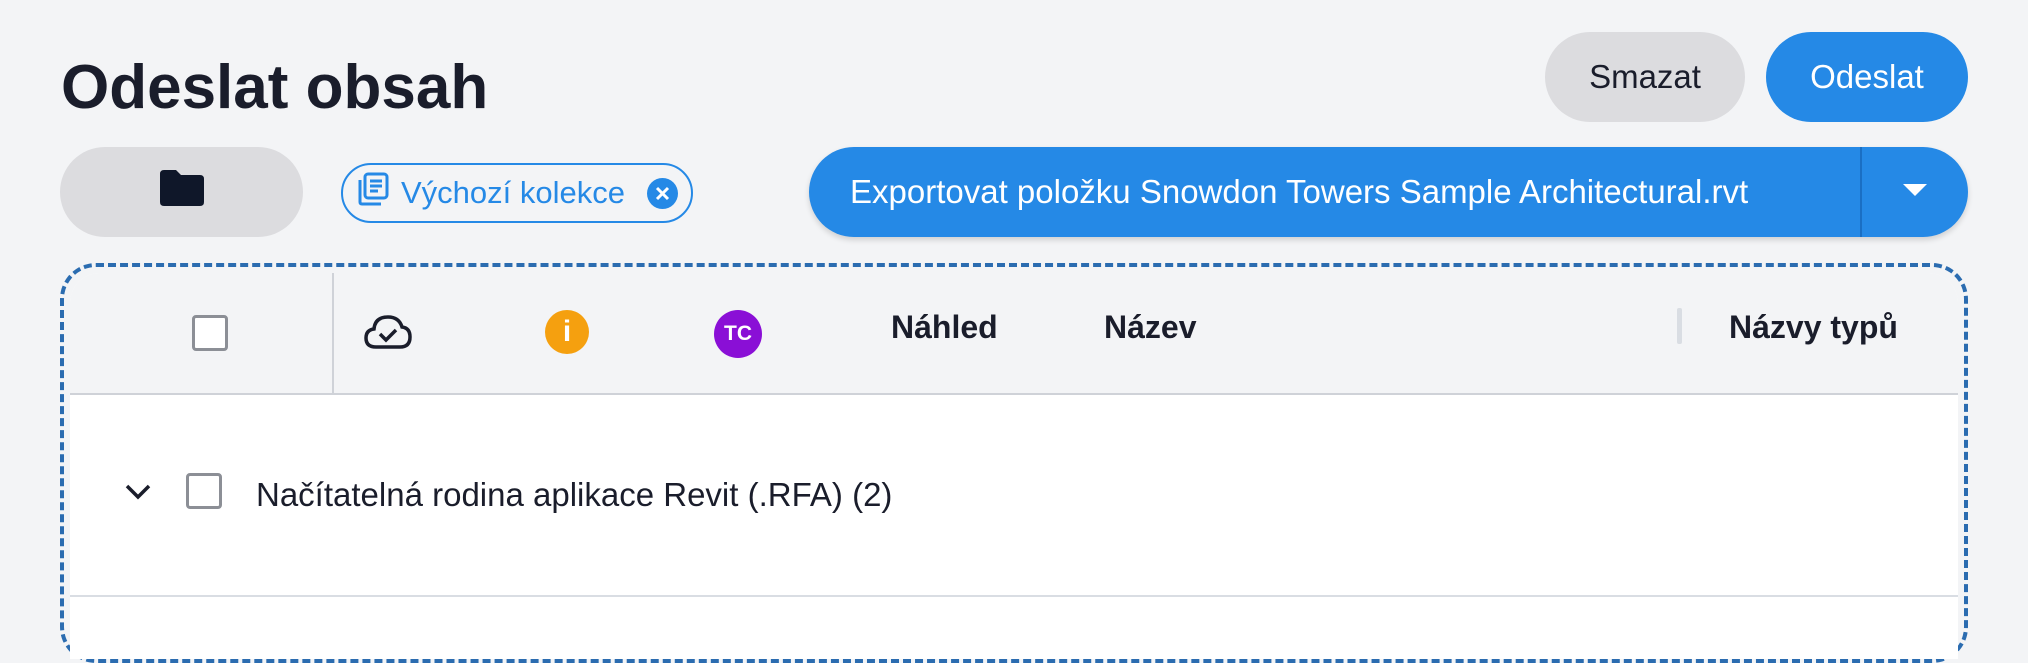 The width and height of the screenshot is (2028, 663). I want to click on header-check-cell, so click(202, 333).